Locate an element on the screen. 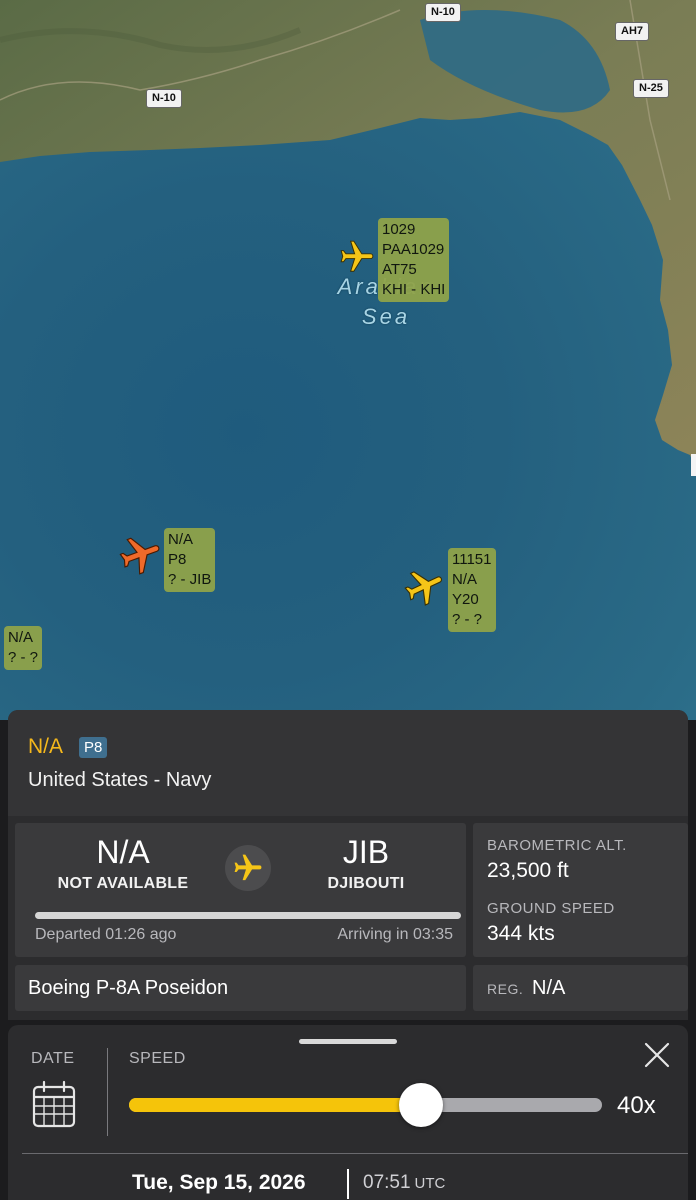 The height and width of the screenshot is (1200, 696). speed-slider-thumb is located at coordinates (421, 1105).